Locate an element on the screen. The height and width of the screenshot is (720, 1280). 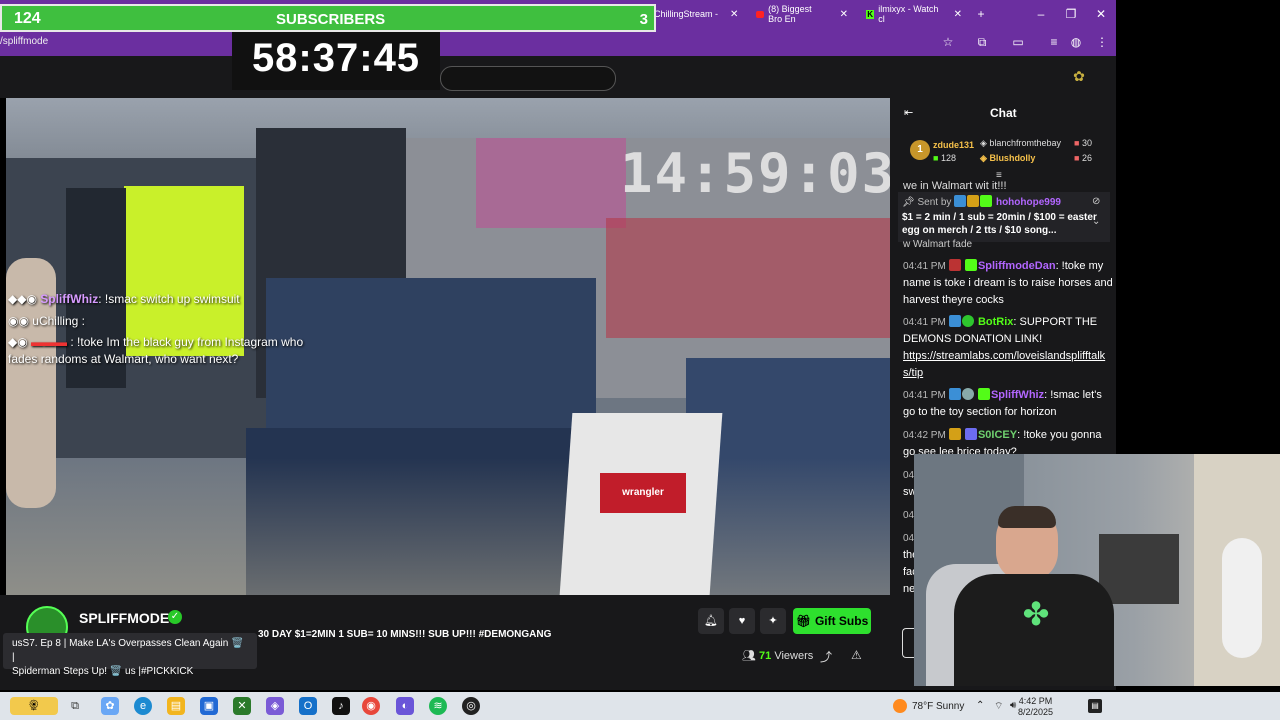
overlay-chat-line: ◆◆◉ SpliffWhiz: !smac switch up swimsuit is located at coordinates (124, 299).